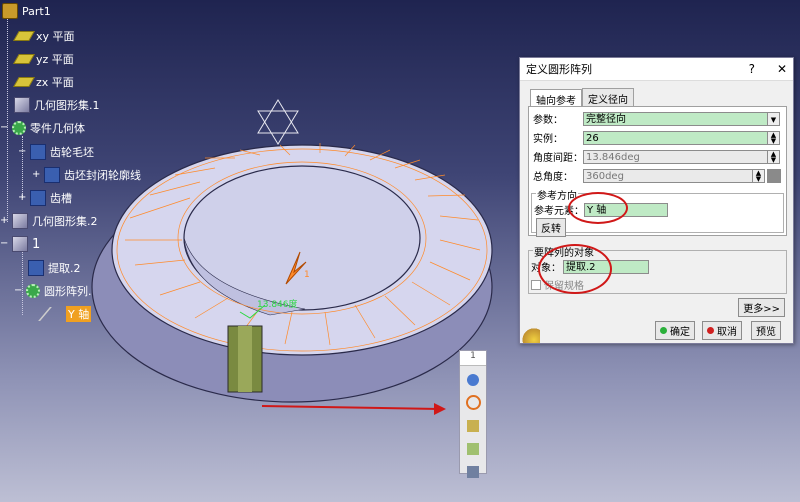  Describe the element at coordinates (675, 156) in the screenshot. I see `angle-spacing-input: 13.846deg` at that location.